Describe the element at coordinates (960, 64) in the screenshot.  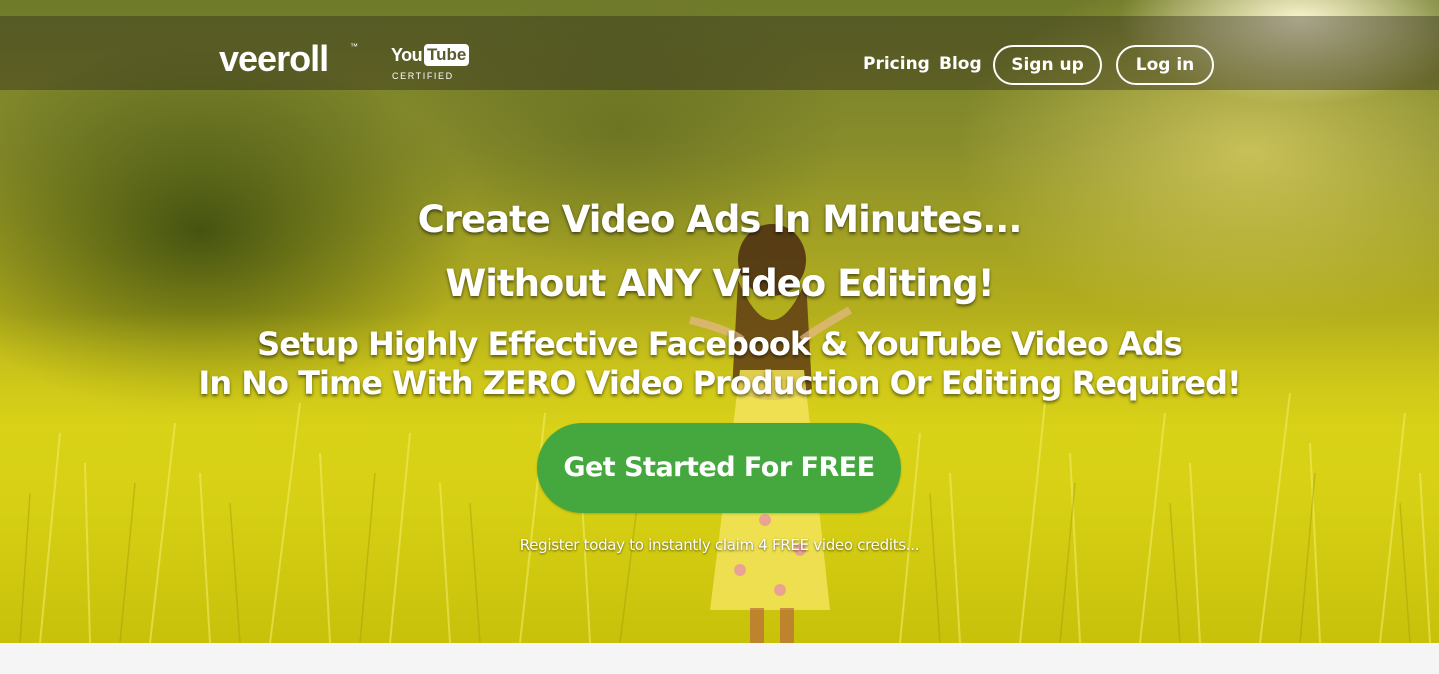
I see `nav-blog-link: Blog` at that location.